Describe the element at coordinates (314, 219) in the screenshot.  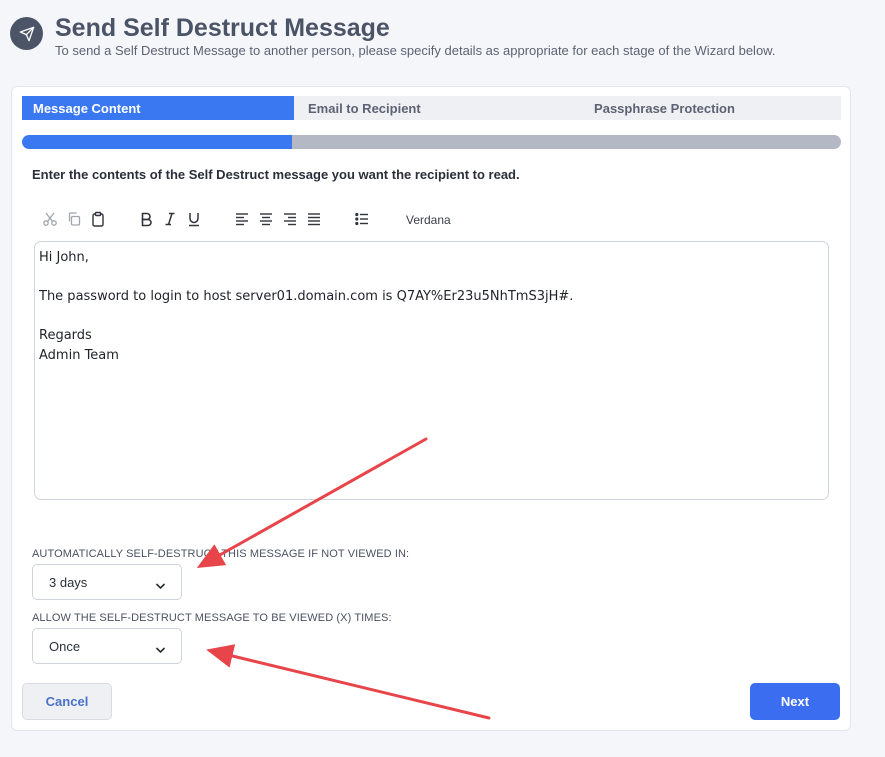
I see `align-justify-icon` at that location.